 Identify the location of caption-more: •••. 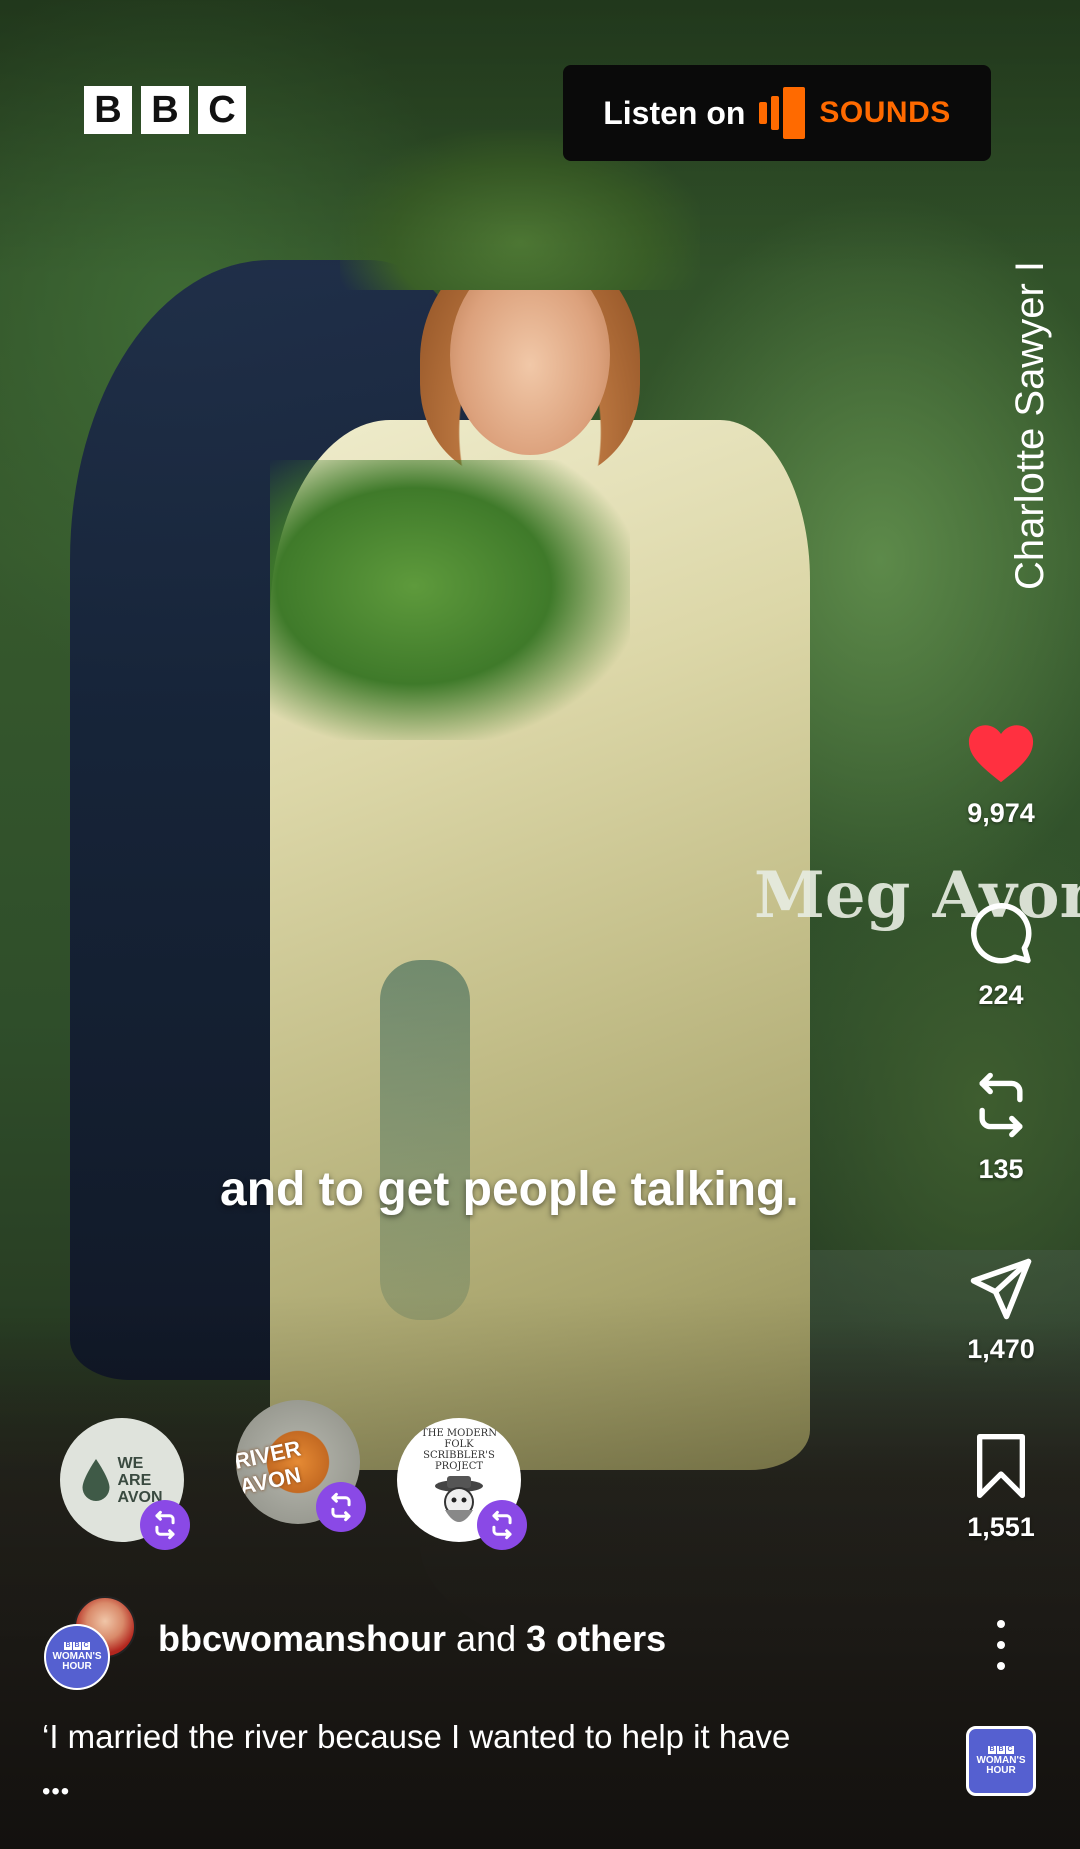
(56, 1792).